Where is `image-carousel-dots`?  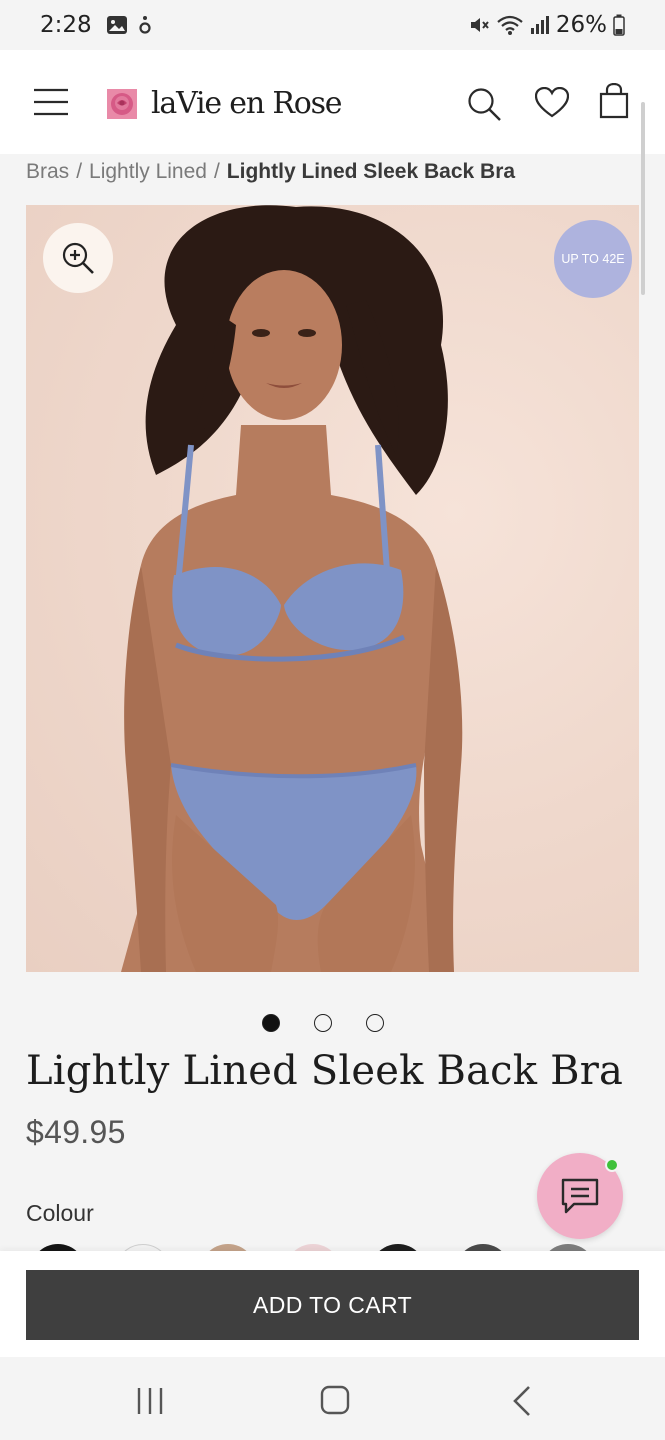
image-carousel-dots is located at coordinates (323, 1023).